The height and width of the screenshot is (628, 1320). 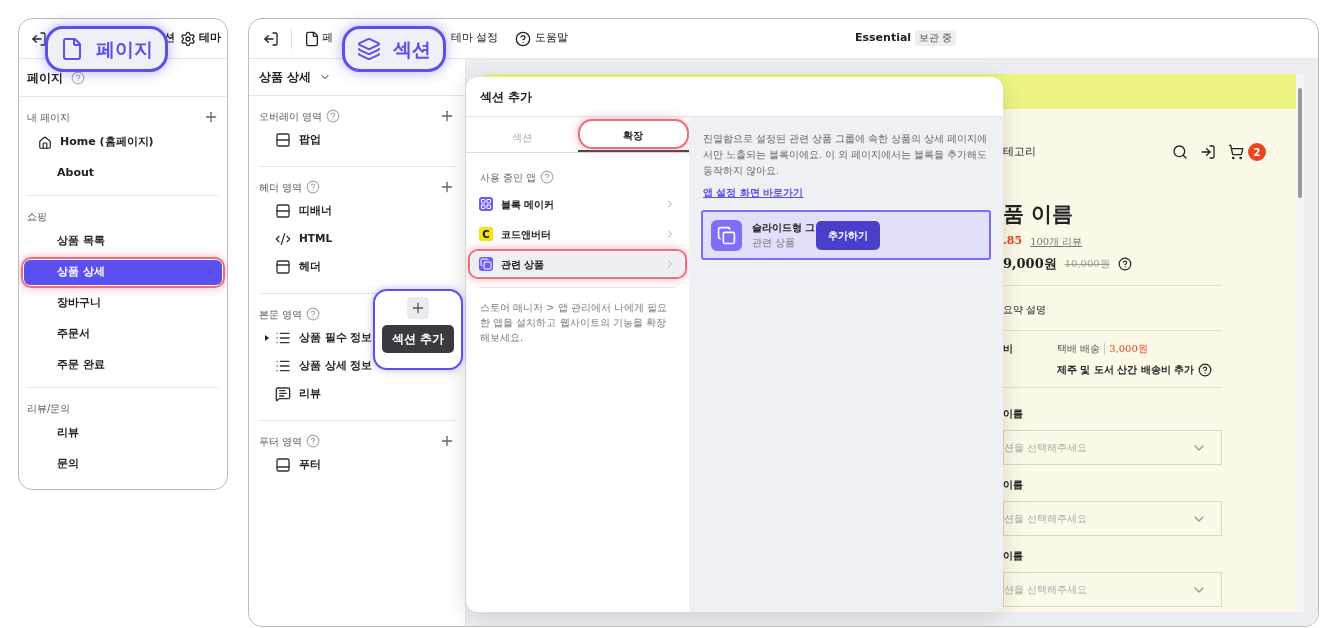 I want to click on theme-name: Essential, so click(x=883, y=38).